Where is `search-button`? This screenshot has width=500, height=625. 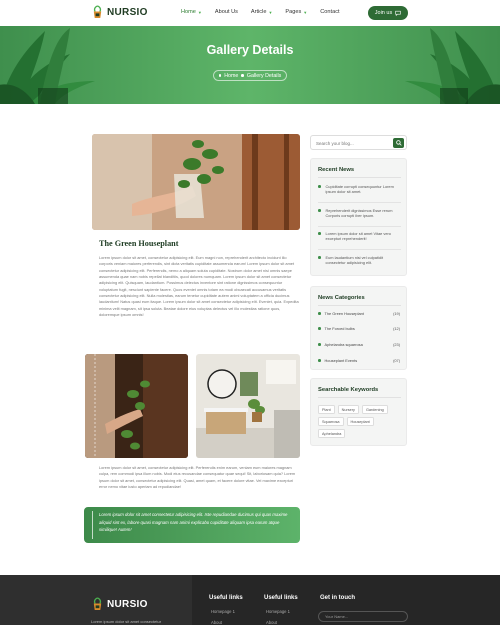 search-button is located at coordinates (398, 143).